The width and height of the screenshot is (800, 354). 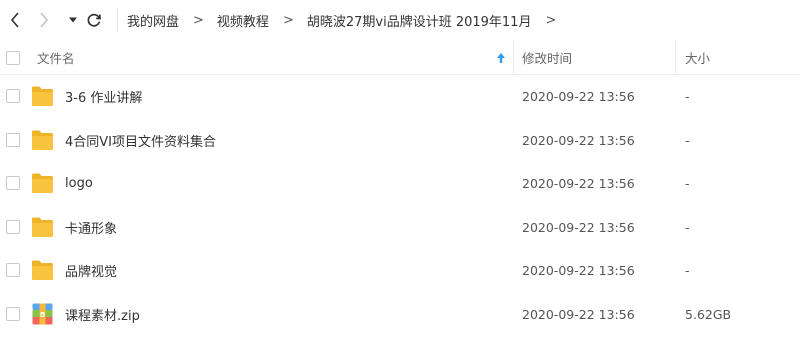 I want to click on zip-archive-icon, so click(x=42, y=313).